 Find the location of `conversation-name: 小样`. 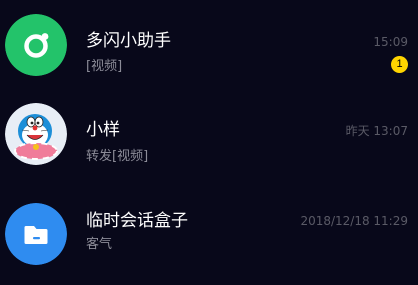

conversation-name: 小样 is located at coordinates (103, 130).